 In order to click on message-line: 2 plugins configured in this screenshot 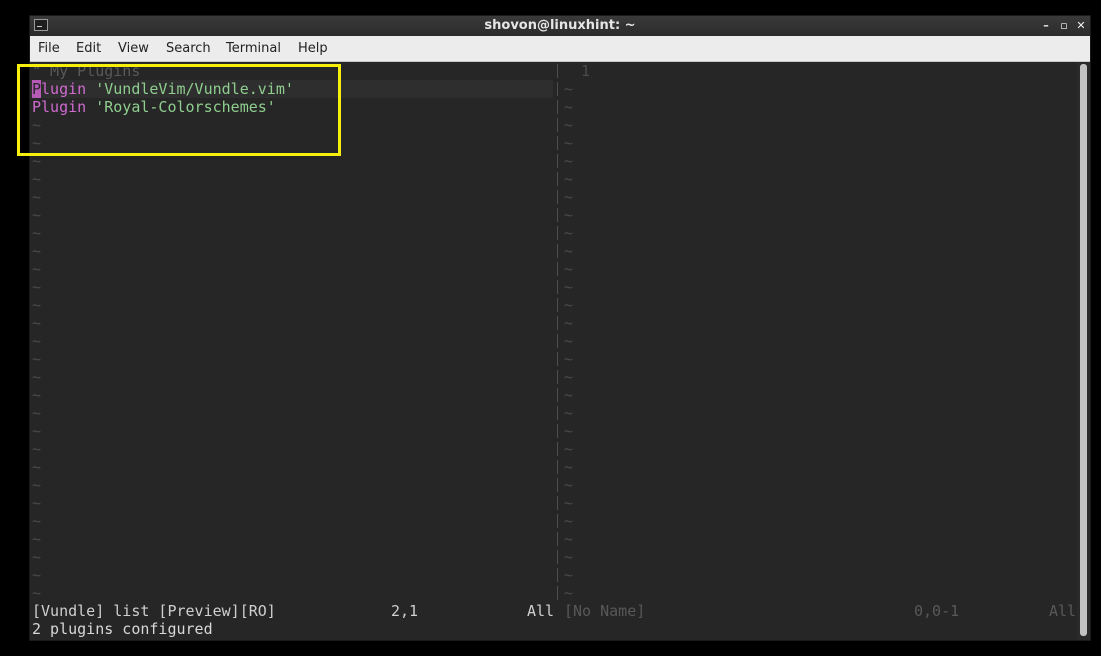, I will do `click(122, 629)`.